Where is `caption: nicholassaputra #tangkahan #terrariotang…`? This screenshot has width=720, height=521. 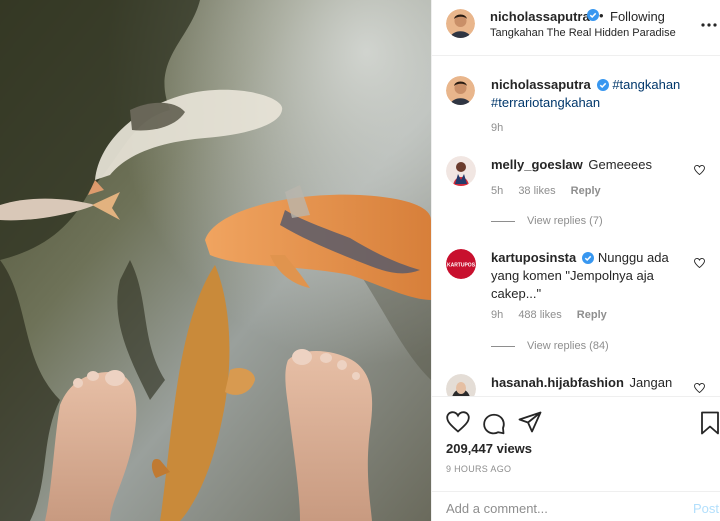 caption: nicholassaputra #tangkahan #terrariotang… is located at coordinates (576, 111).